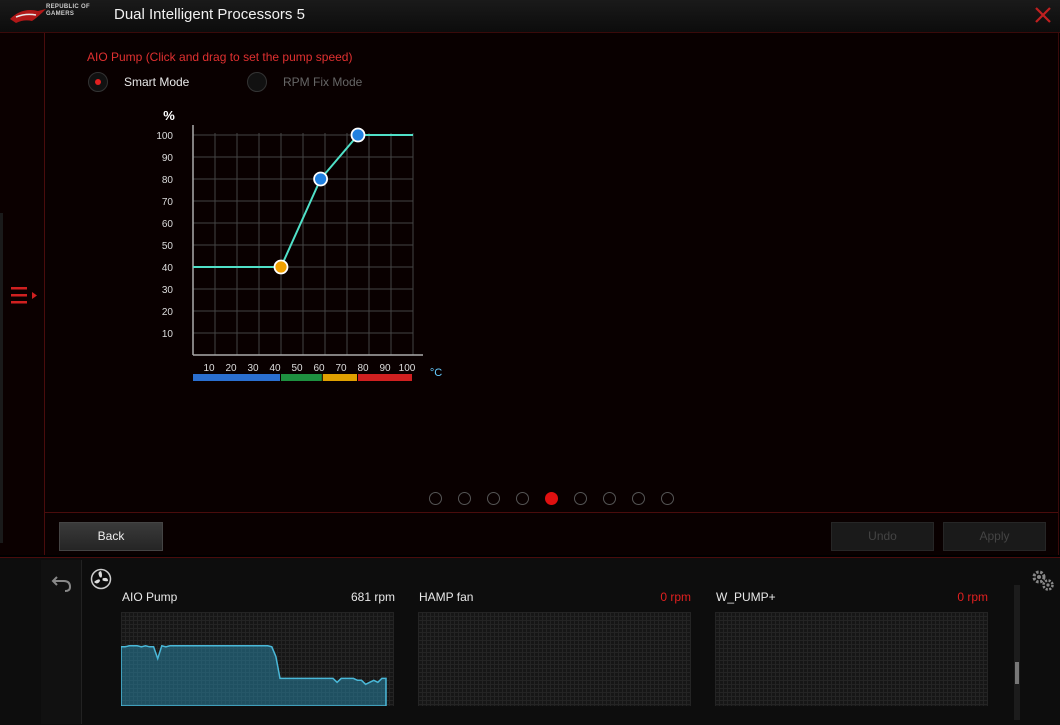 The image size is (1060, 725). What do you see at coordinates (168, 268) in the screenshot?
I see `y-tick-label: 40` at bounding box center [168, 268].